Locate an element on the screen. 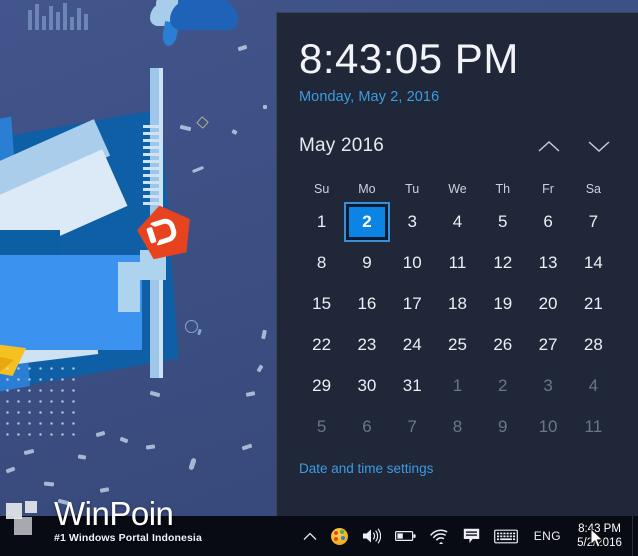 The width and height of the screenshot is (638, 556). tray-app-icon-button is located at coordinates (339, 536).